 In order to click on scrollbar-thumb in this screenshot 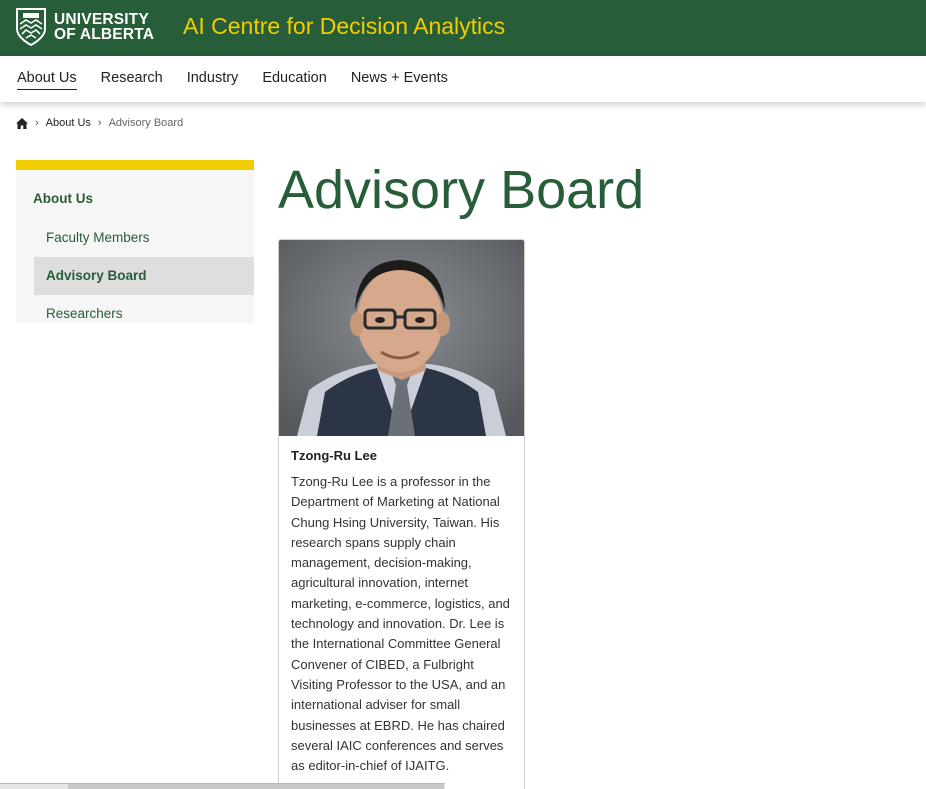, I will do `click(256, 786)`.